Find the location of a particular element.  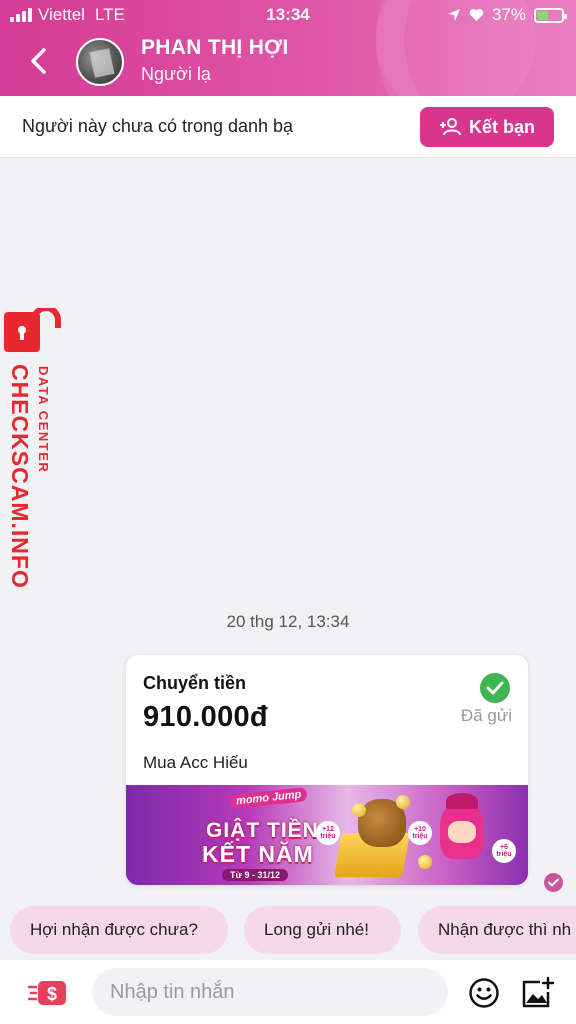

message-input: Nhập tin nhắn is located at coordinates (270, 992).